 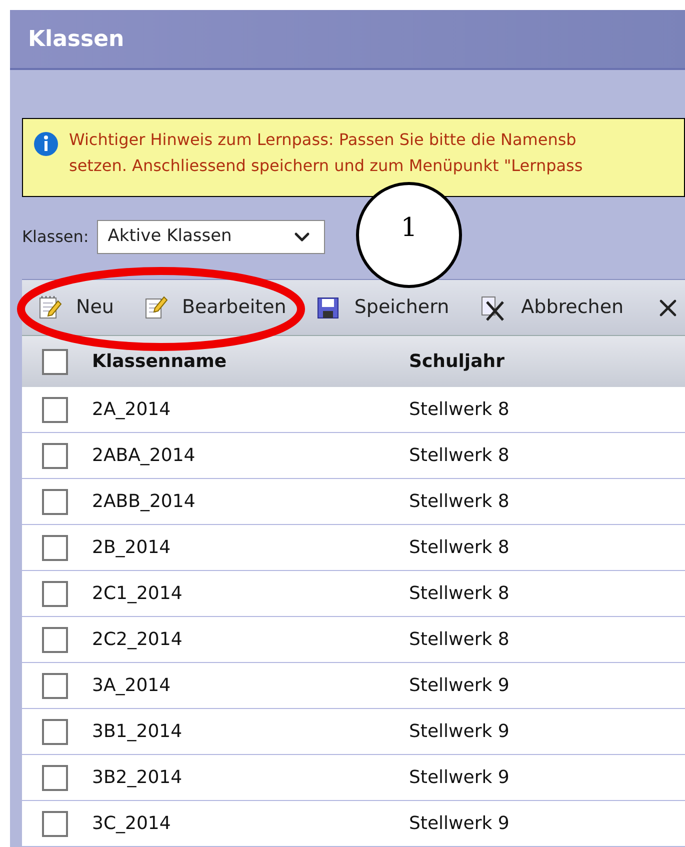 I want to click on notice-text: setzen. Anschliessend speichern und zum Menüpunkt "Lernpass, so click(x=326, y=166).